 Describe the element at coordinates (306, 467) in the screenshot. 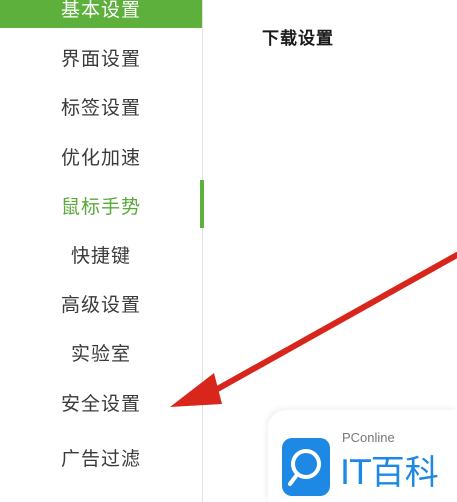

I see `magnifier-logo-icon` at that location.